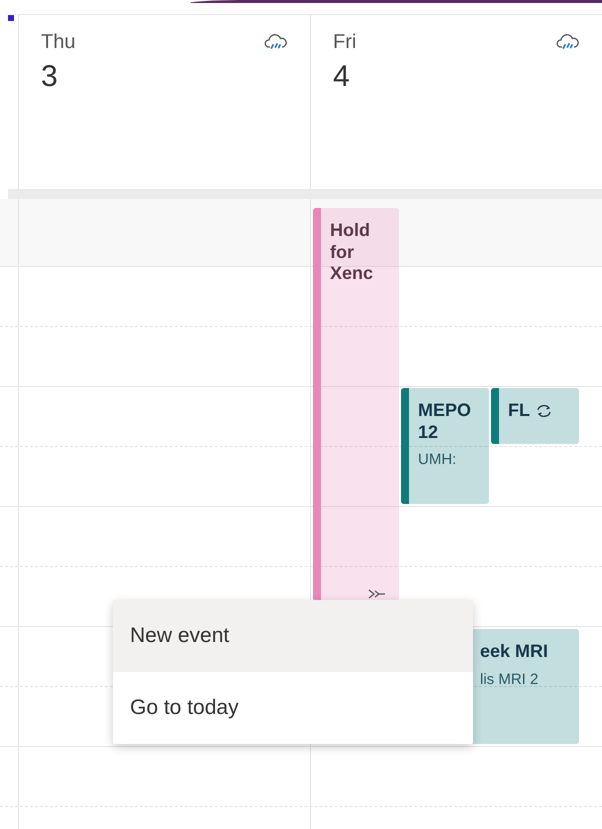 This screenshot has height=829, width=602. Describe the element at coordinates (510, 679) in the screenshot. I see `event-location: lis MRI 2` at that location.